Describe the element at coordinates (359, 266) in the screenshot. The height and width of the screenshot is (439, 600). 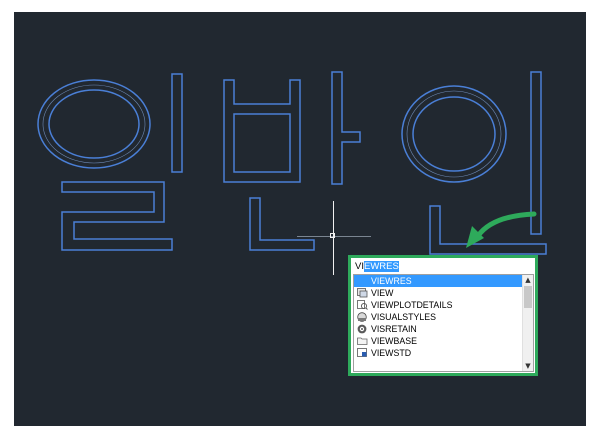
I see `typed-text: VI` at that location.